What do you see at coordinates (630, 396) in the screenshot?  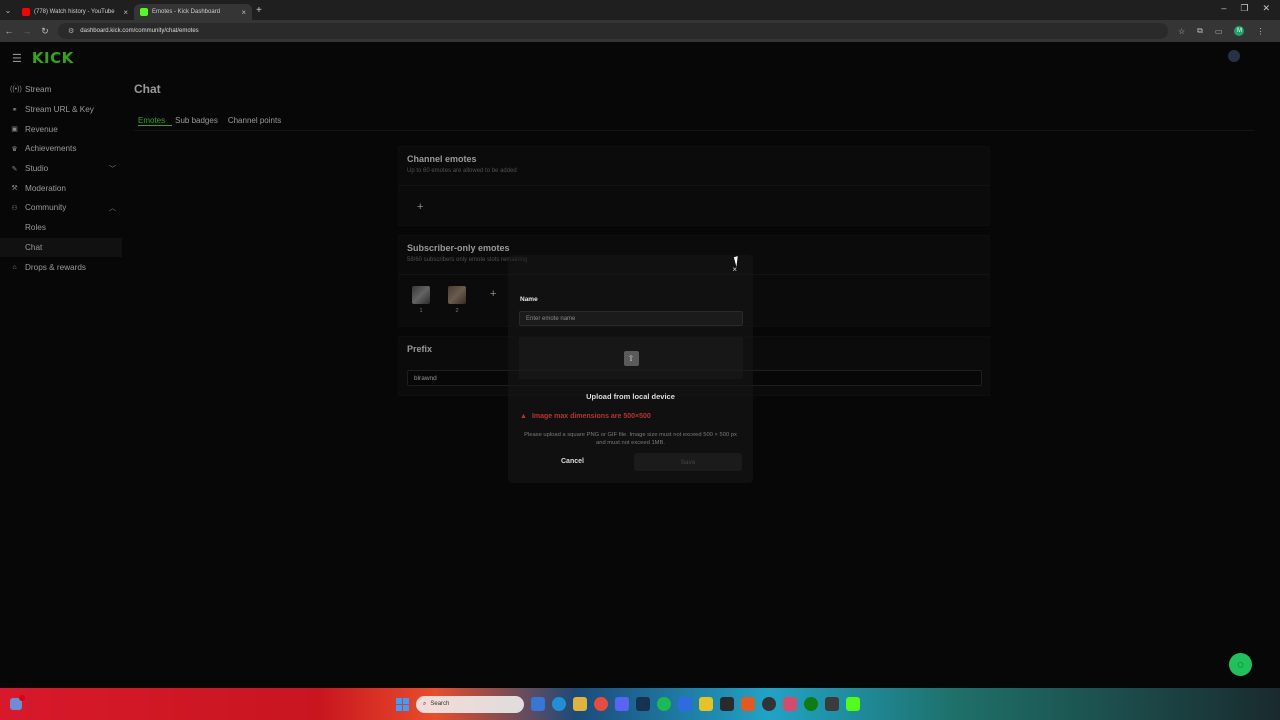 I see `upload-local-label: Upload from local device` at bounding box center [630, 396].